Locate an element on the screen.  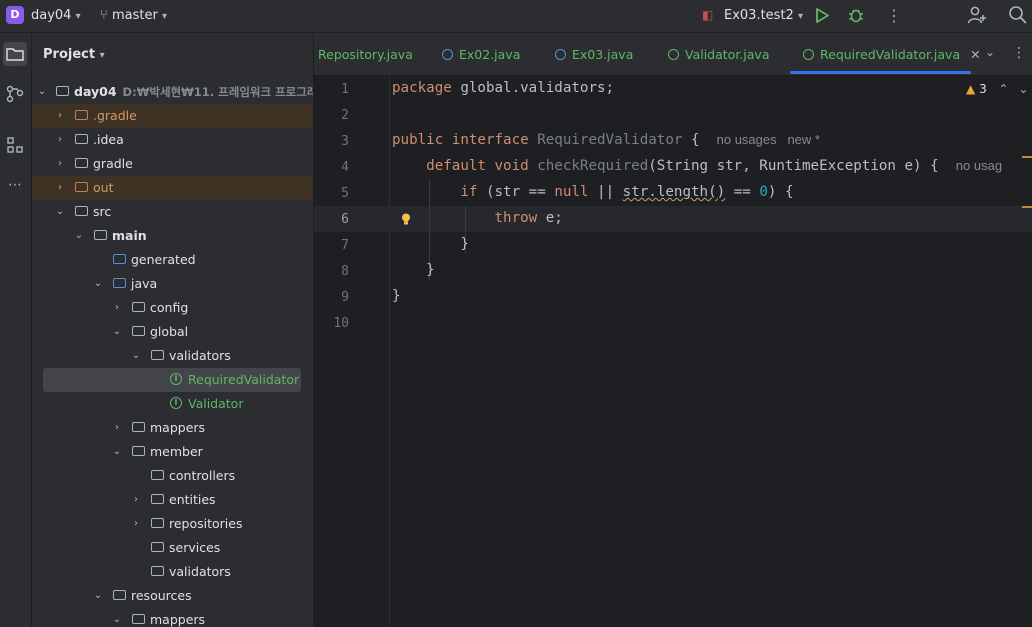
branch-selector: ⑂ master ▾ is located at coordinates (133, 15).